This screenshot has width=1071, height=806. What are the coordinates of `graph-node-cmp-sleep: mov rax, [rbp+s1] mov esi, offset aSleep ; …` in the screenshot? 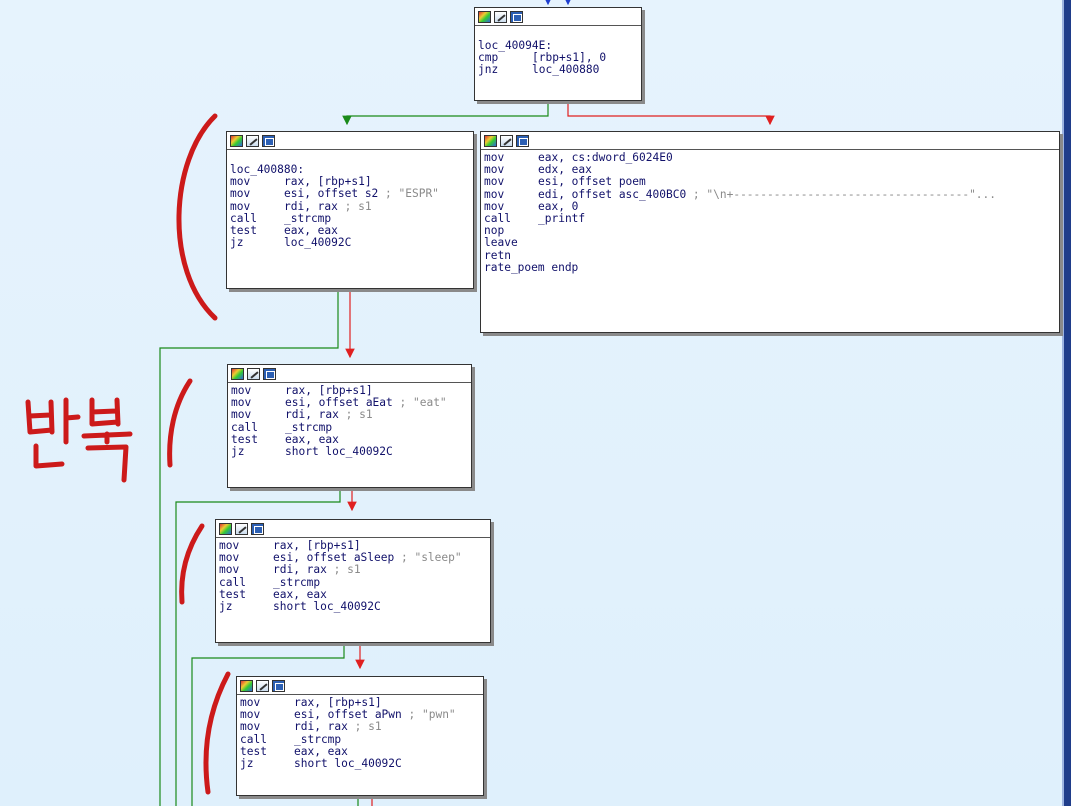 It's located at (353, 581).